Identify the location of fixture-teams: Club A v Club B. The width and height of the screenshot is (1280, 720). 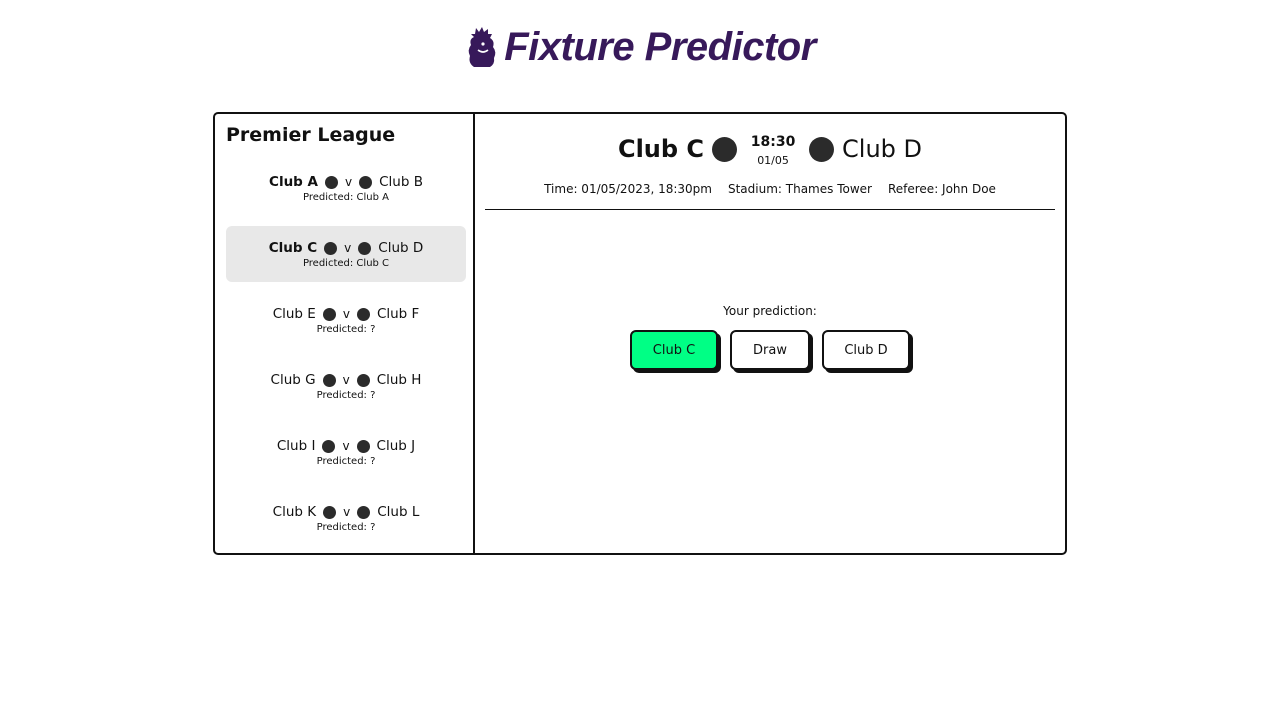
(346, 182).